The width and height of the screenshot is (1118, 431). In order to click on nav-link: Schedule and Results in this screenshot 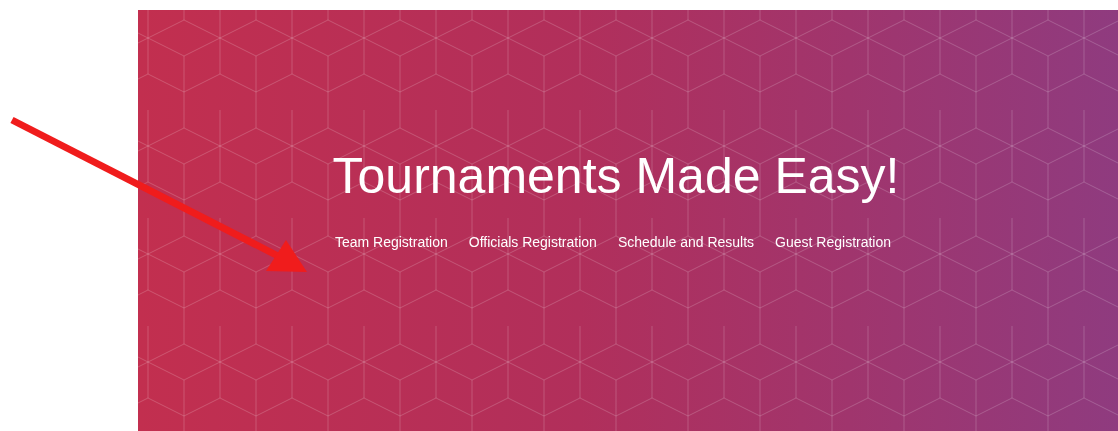, I will do `click(686, 242)`.